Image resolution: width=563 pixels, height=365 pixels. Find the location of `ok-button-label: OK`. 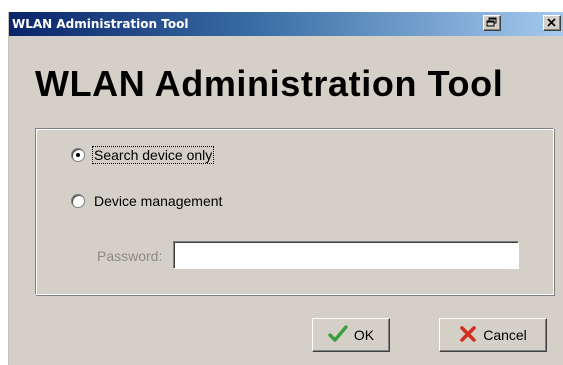

ok-button-label: OK is located at coordinates (364, 335).